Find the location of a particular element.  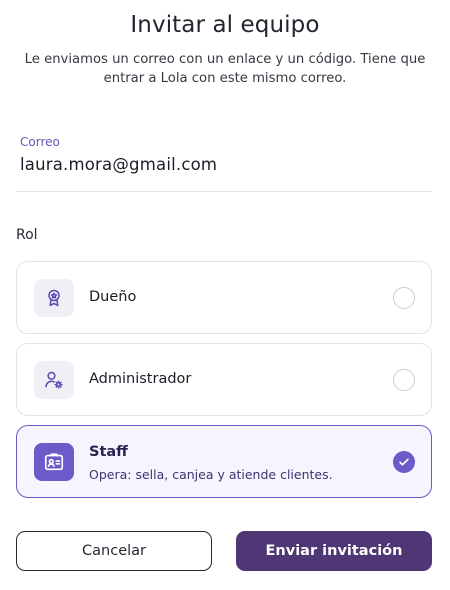

role-option-admin: Administrador is located at coordinates (224, 379).